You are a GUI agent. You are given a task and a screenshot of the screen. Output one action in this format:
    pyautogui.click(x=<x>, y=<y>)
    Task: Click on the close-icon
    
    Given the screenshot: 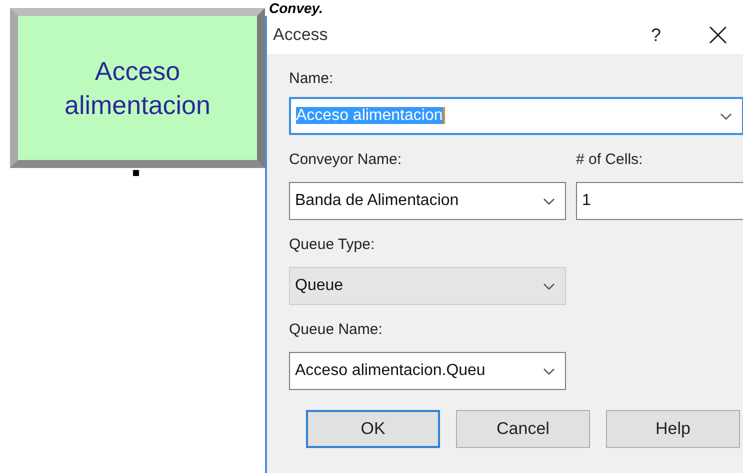 What is the action you would take?
    pyautogui.click(x=718, y=35)
    